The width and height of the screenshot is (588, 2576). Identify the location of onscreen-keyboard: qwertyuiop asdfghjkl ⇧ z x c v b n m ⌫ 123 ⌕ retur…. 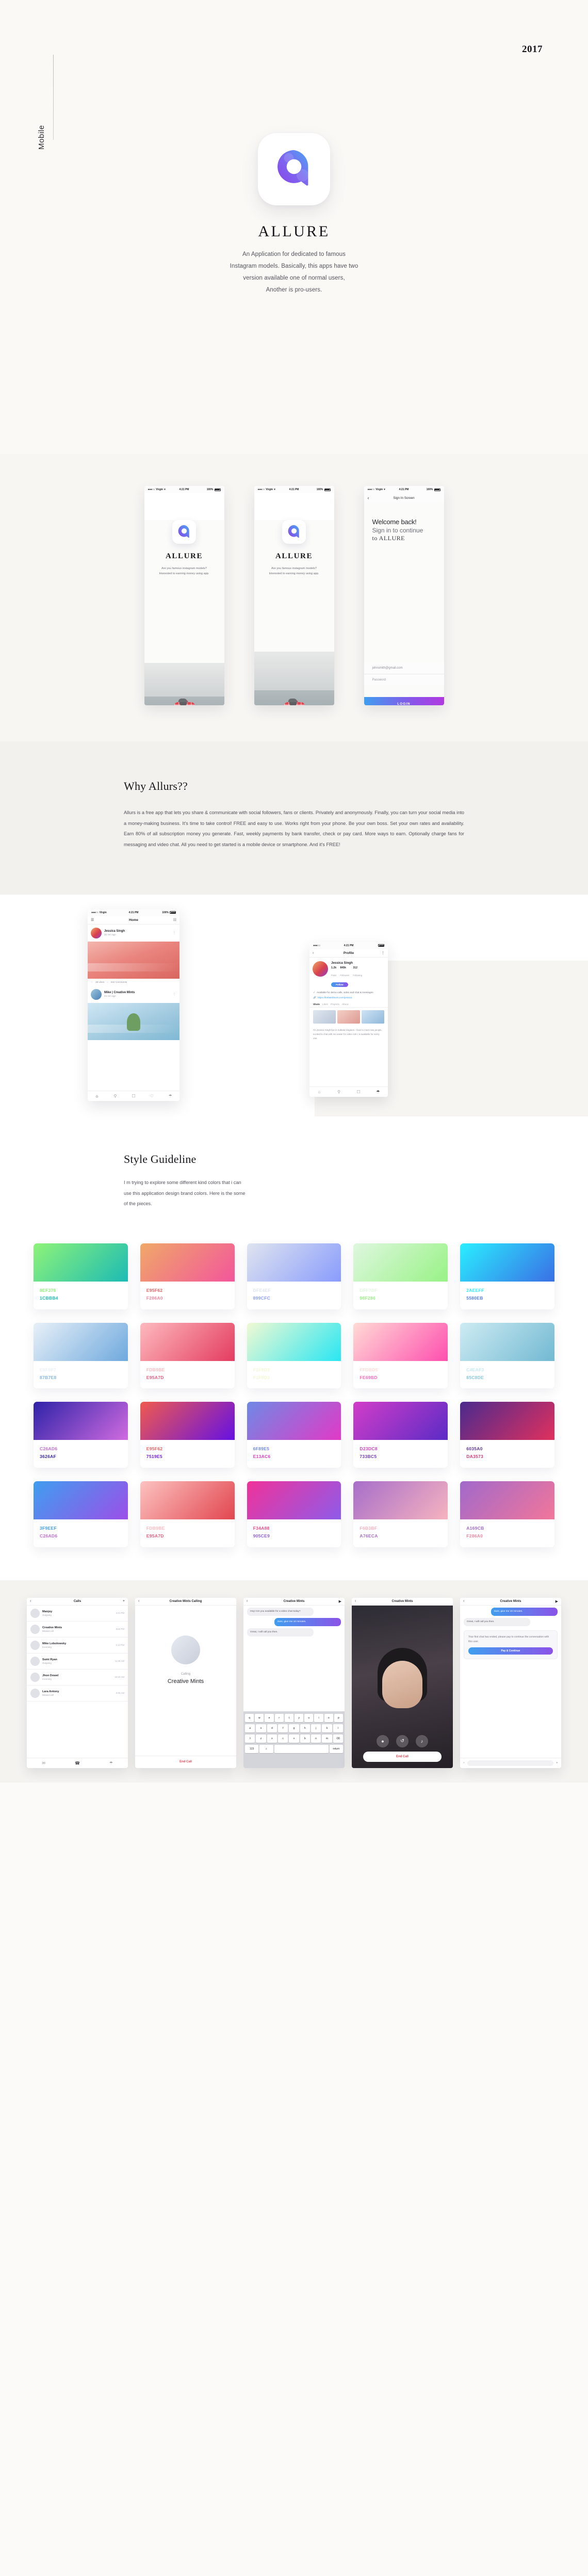
(294, 1739).